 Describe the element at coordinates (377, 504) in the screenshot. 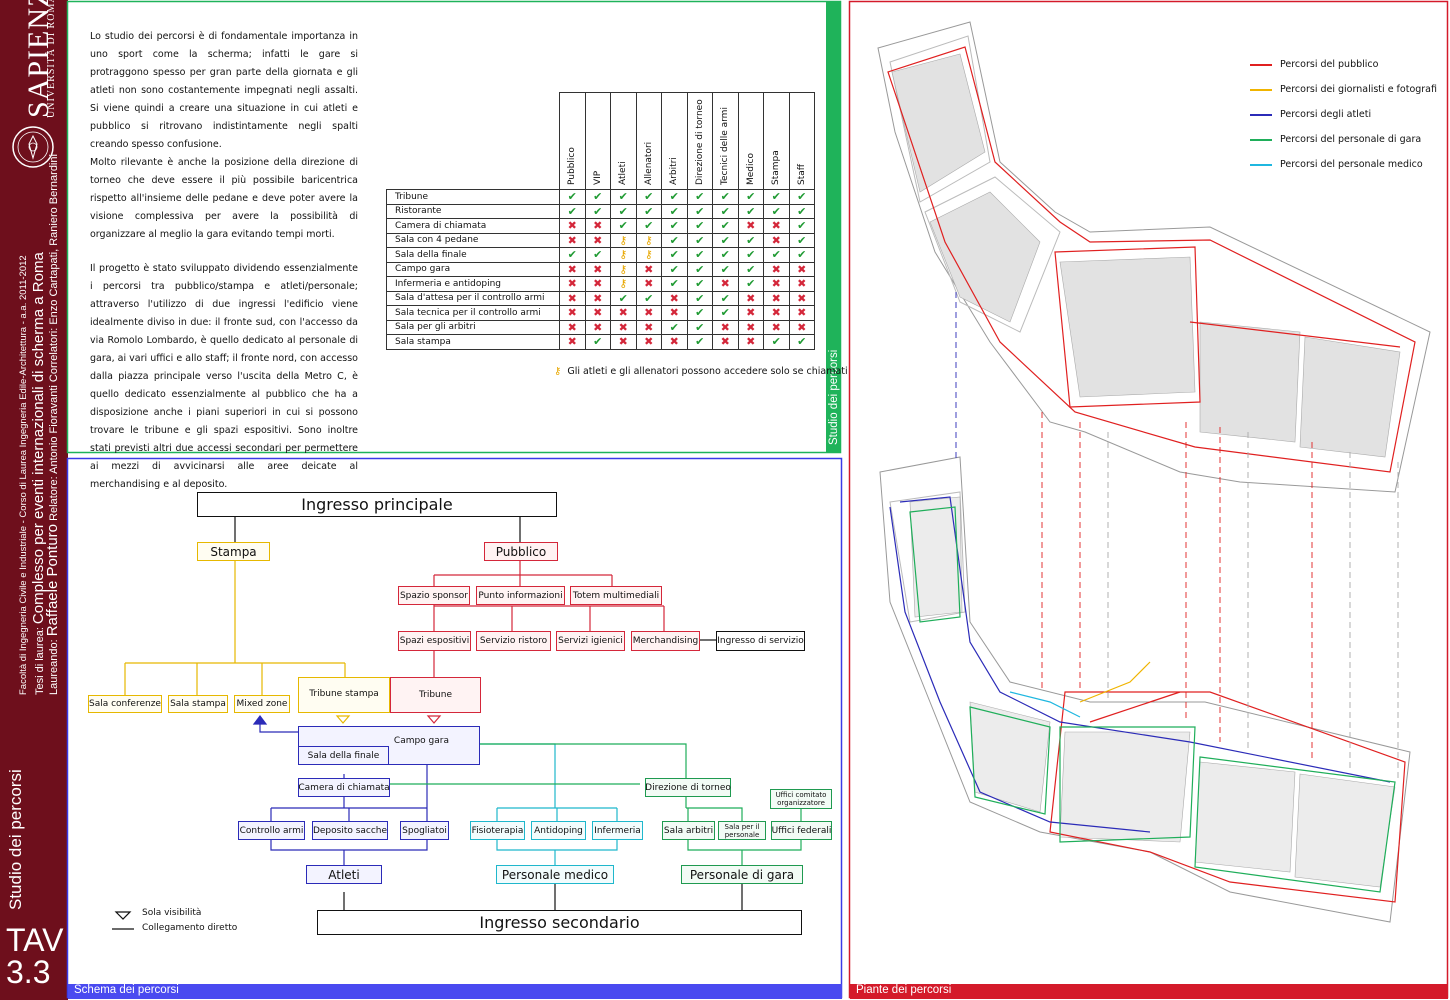

I see `ingresso-principale-box: Ingresso principale` at that location.